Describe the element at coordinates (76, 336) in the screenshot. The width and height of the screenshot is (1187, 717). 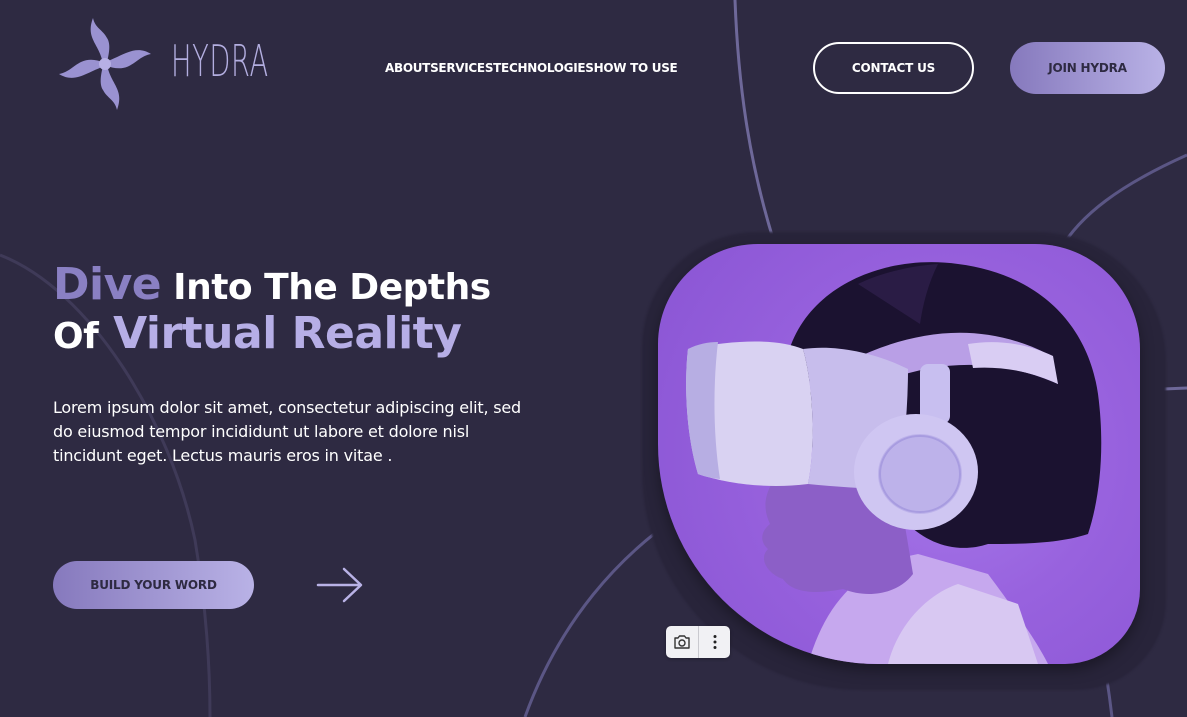
I see `hero-title-of: Of` at that location.